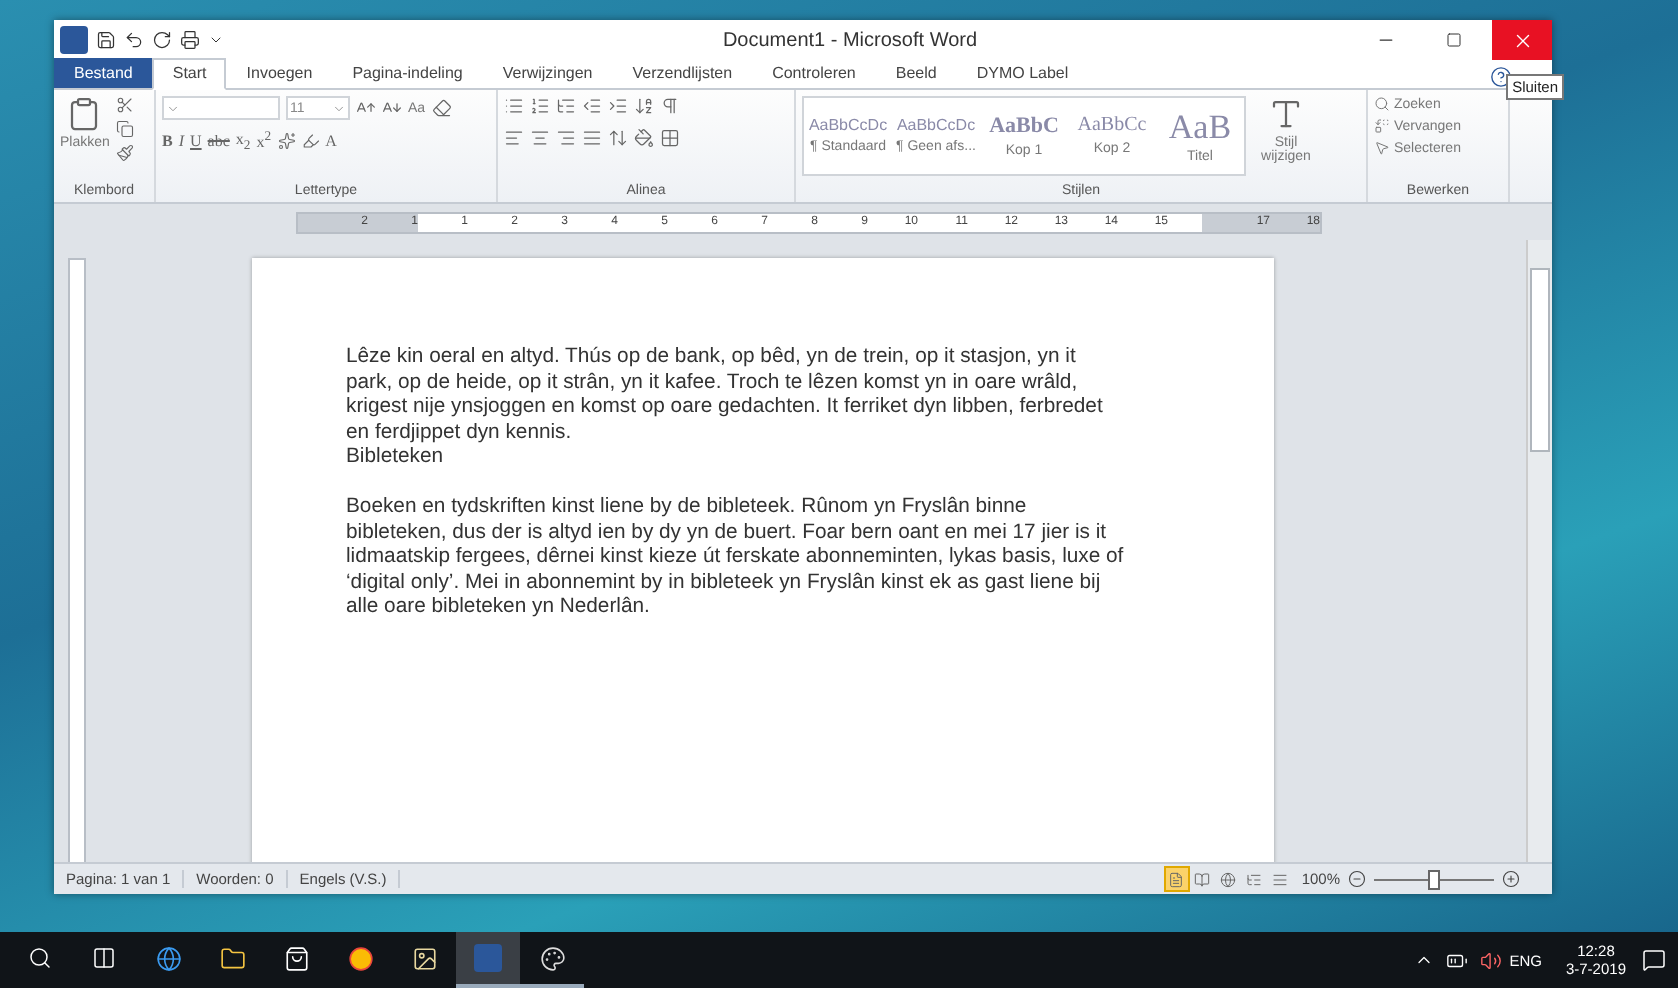  Describe the element at coordinates (1511, 879) in the screenshot. I see `zoom-in-icon` at that location.